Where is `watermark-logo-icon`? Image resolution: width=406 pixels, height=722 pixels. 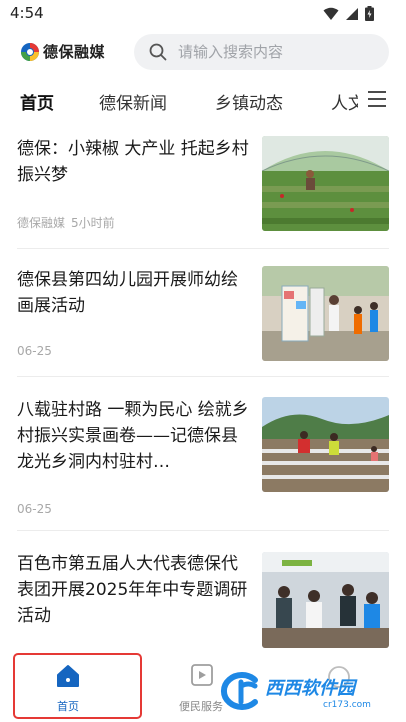
watermark-logo-icon is located at coordinates (239, 691).